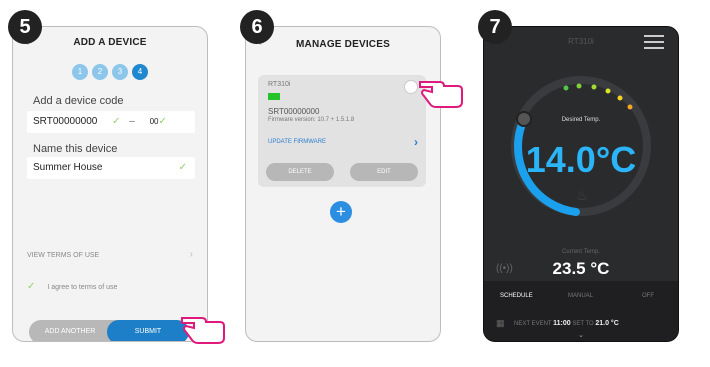  Describe the element at coordinates (78, 101) in the screenshot. I see `code-label: Add a device code` at that location.